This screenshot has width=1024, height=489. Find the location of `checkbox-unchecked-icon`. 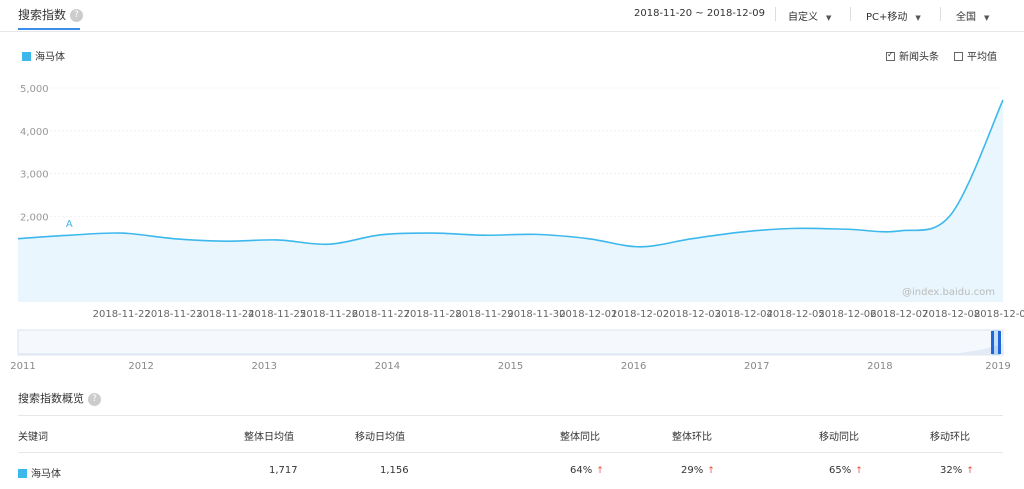

checkbox-unchecked-icon is located at coordinates (958, 56).